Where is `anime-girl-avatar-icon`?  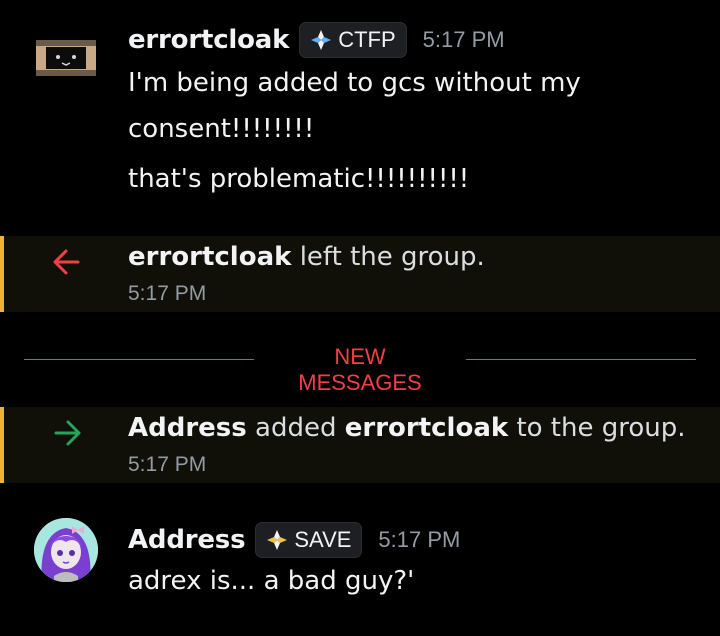
anime-girl-avatar-icon is located at coordinates (66, 550).